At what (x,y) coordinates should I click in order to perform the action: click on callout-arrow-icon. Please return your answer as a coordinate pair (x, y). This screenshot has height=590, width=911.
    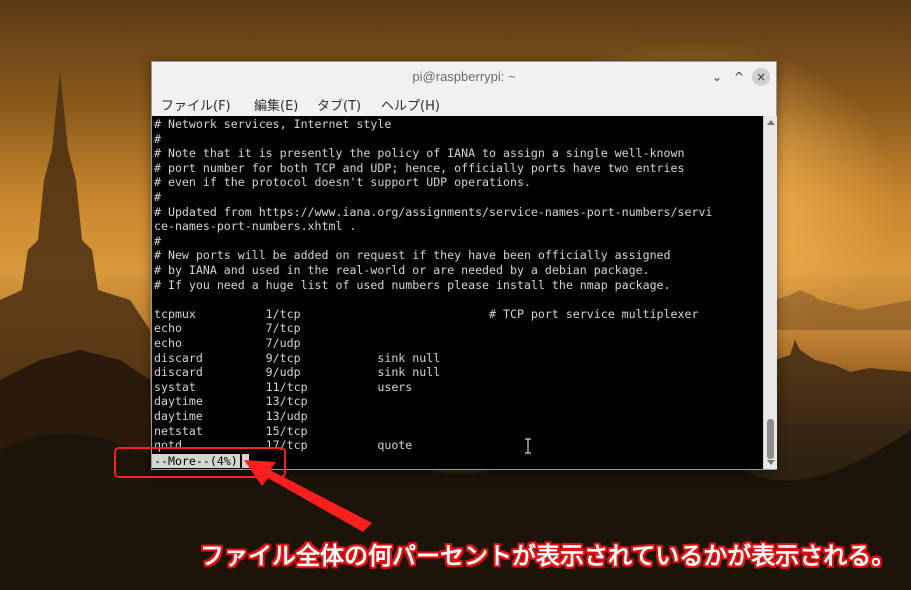
    Looking at the image, I should click on (308, 496).